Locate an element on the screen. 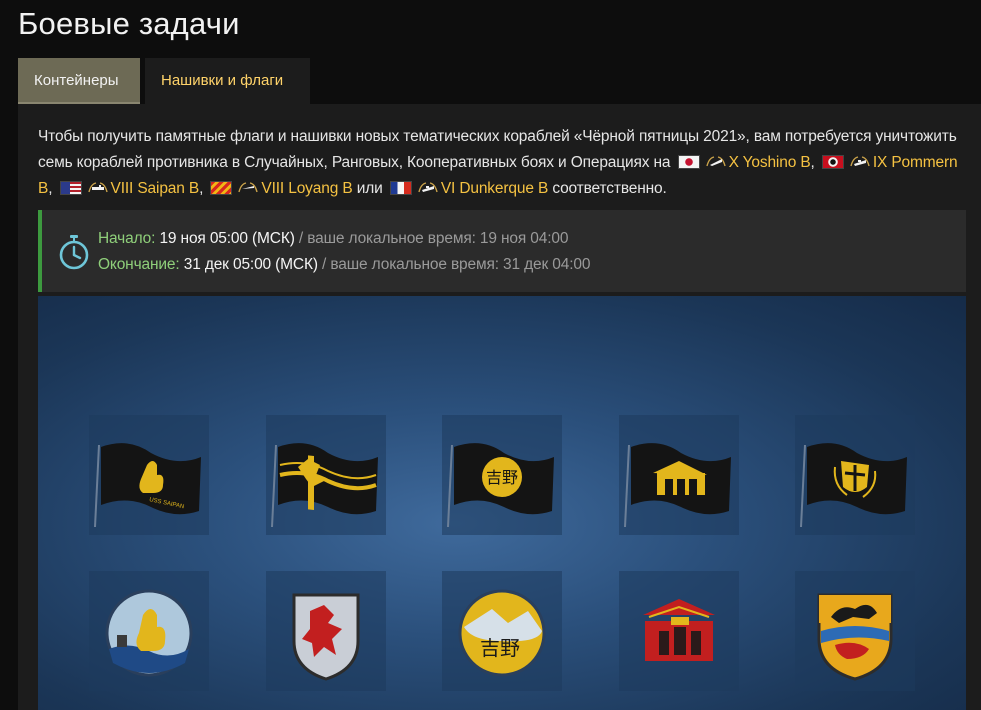 This screenshot has width=981, height=710. patch-pommern is located at coordinates (326, 631).